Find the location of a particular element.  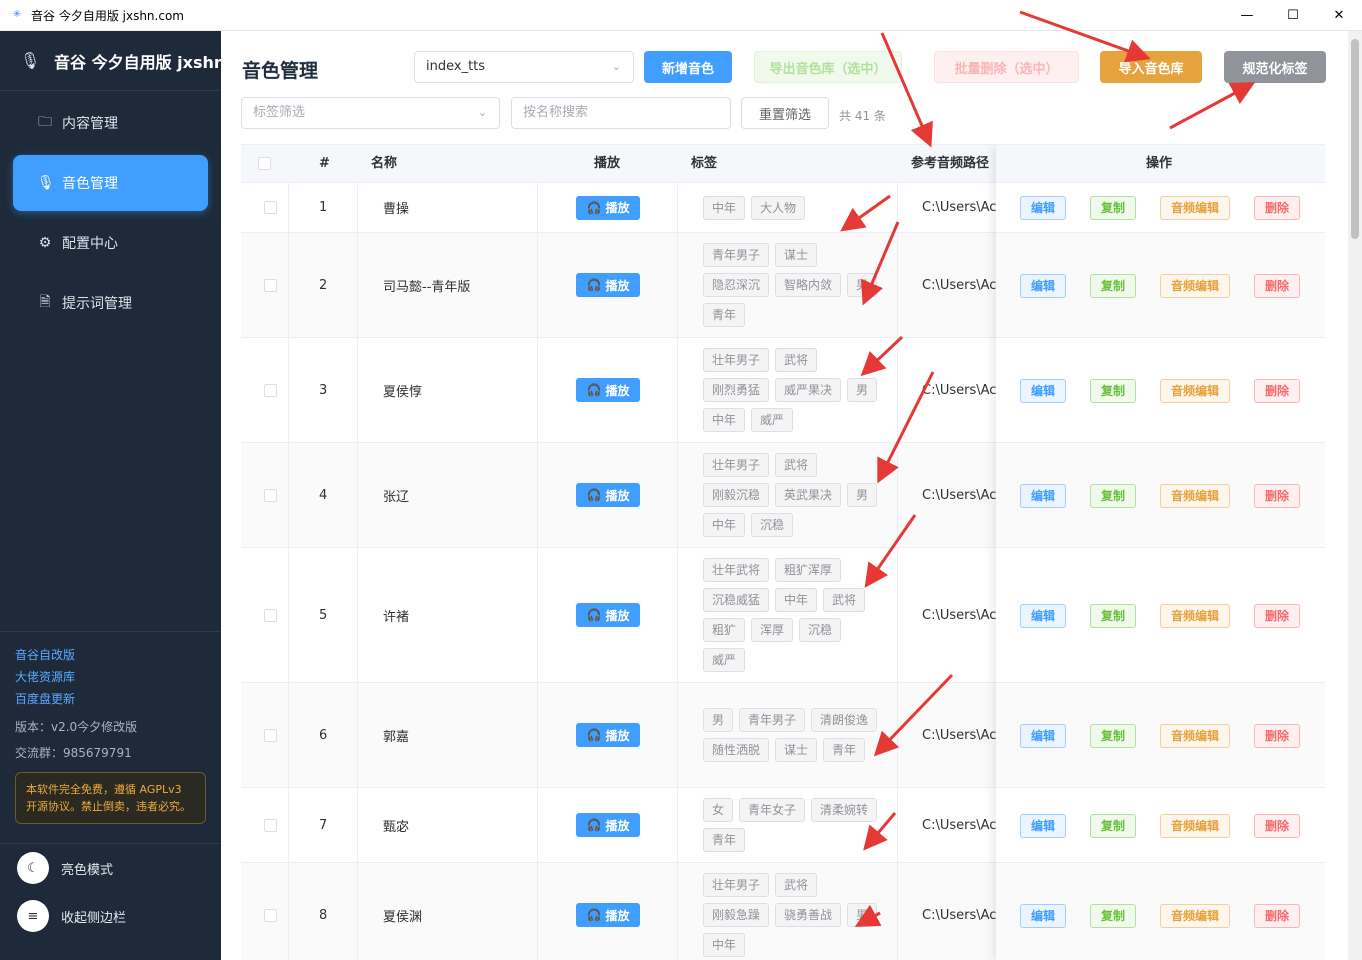

tag-filter-select: 标签筛选 ⌄ is located at coordinates (370, 113).